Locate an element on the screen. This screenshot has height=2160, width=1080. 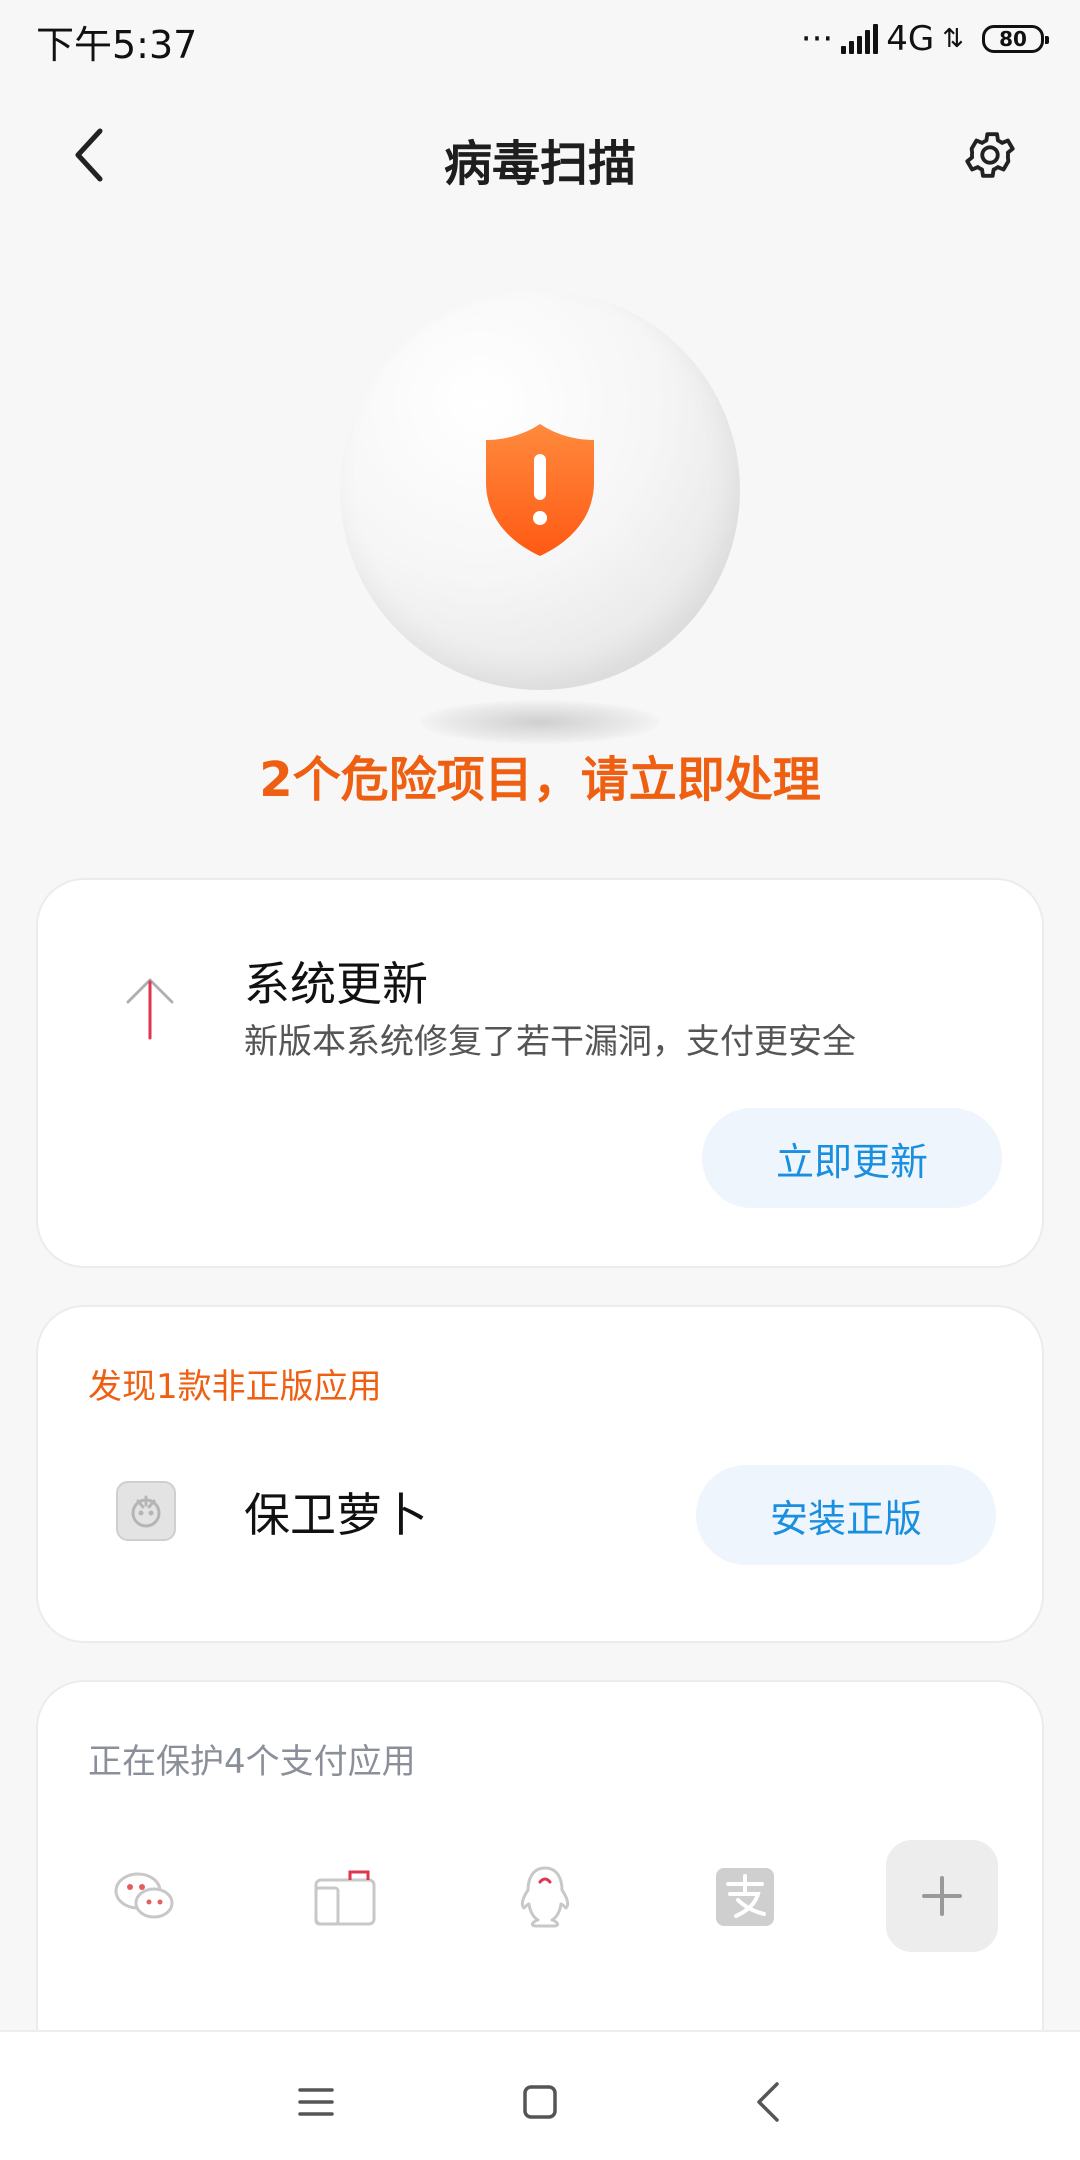
orb-shadow is located at coordinates (540, 722).